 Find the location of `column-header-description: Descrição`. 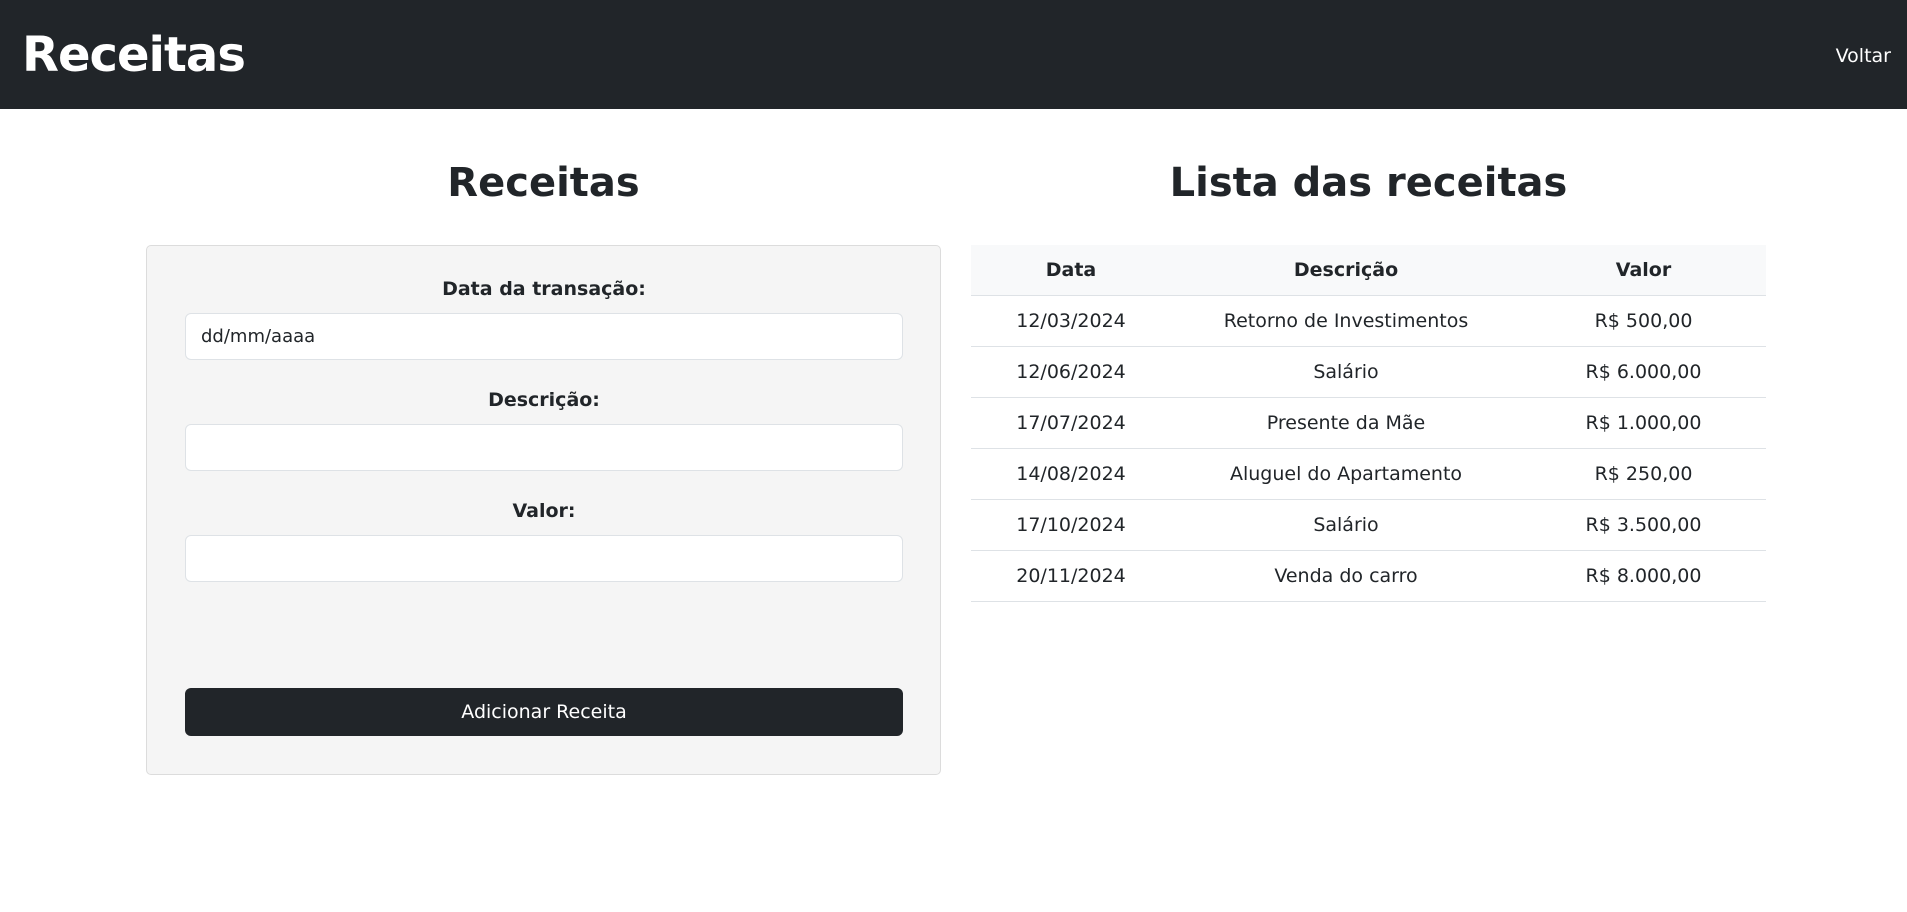

column-header-description: Descrição is located at coordinates (1346, 270).